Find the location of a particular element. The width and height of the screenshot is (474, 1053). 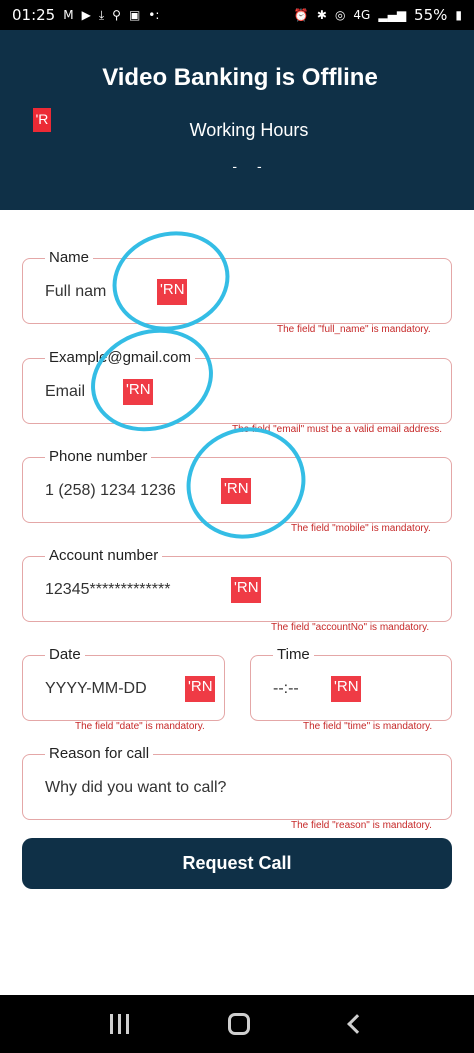

reason-label: Reason for call is located at coordinates (99, 754).